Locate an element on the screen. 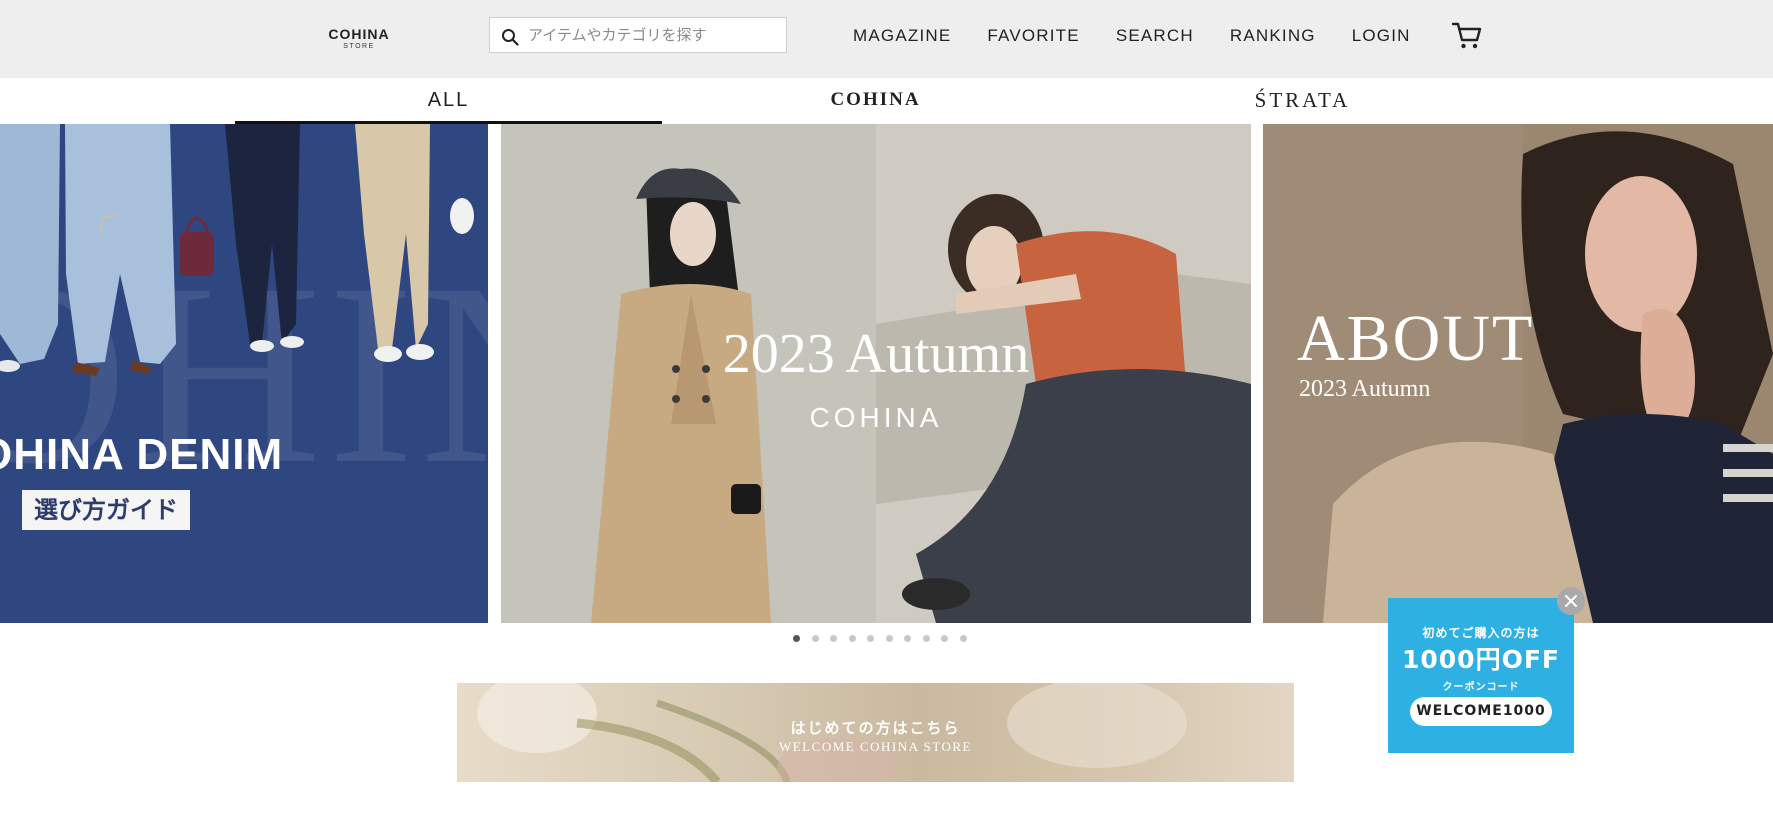 The image size is (1773, 826). cart-icon is located at coordinates (1467, 36).